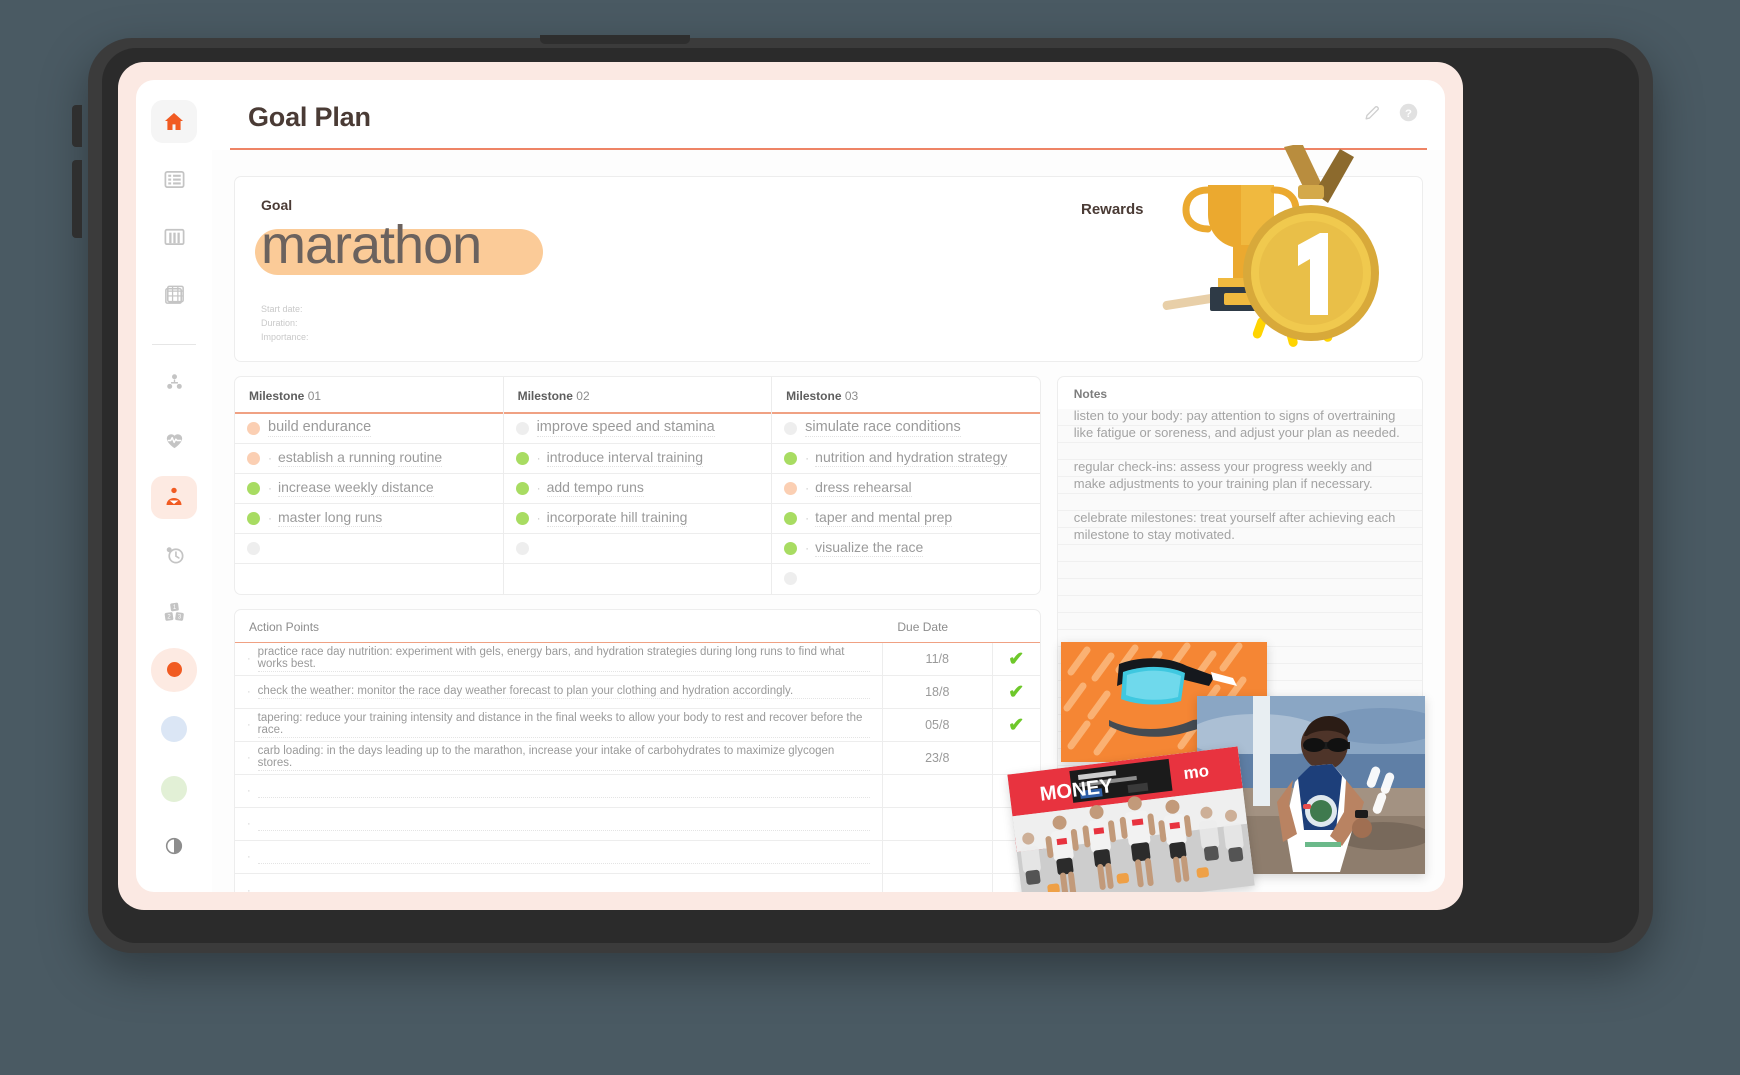 The height and width of the screenshot is (1075, 1740). Describe the element at coordinates (624, 458) in the screenshot. I see `milestone-text: introduce interval training` at that location.